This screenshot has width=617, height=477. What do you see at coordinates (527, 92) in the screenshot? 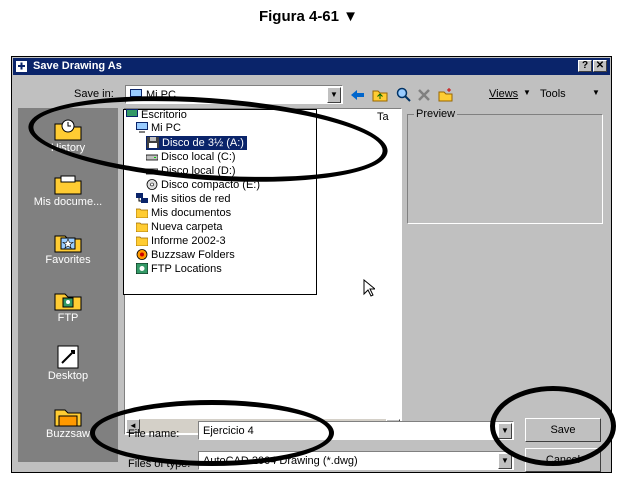
I see `views-dropdown-icon: ▼` at bounding box center [527, 92].